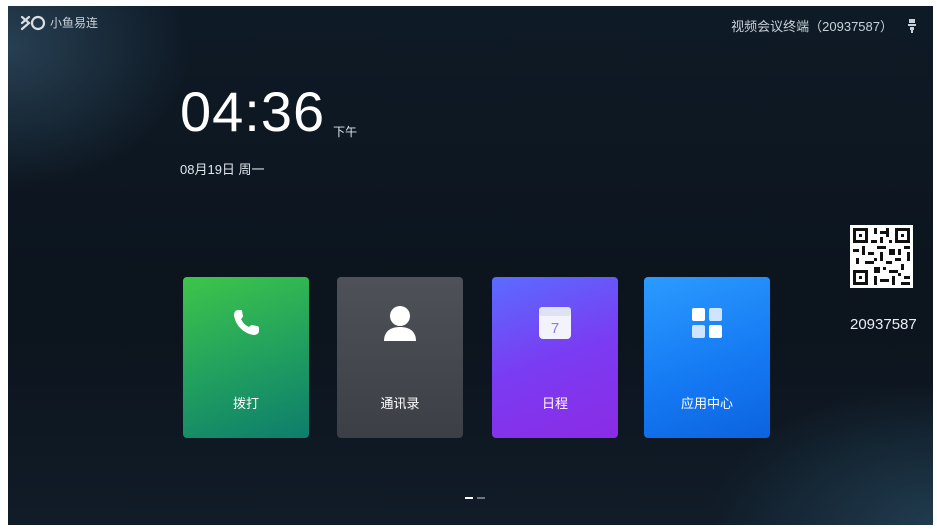 The height and width of the screenshot is (529, 937). Describe the element at coordinates (707, 323) in the screenshot. I see `app-grid-icon` at that location.